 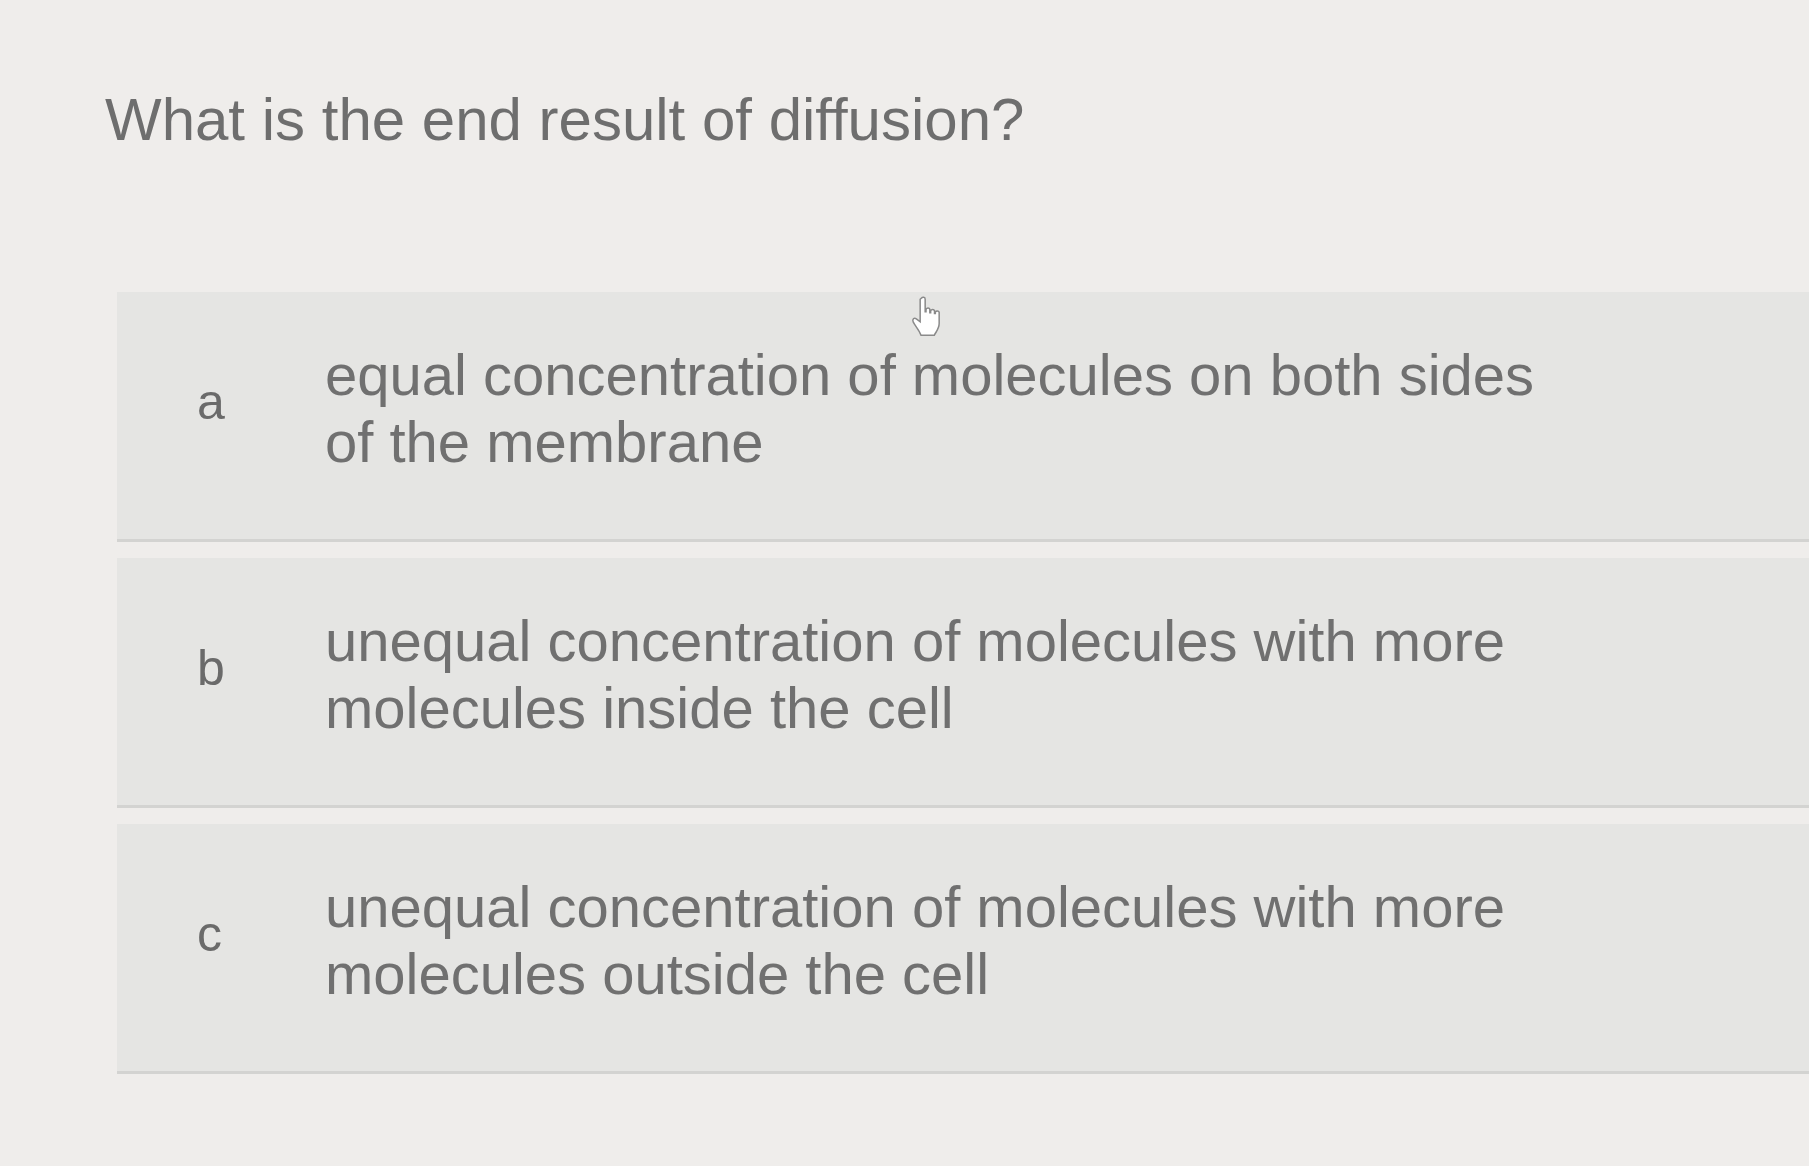 What do you see at coordinates (211, 401) in the screenshot?
I see `option-letter: a` at bounding box center [211, 401].